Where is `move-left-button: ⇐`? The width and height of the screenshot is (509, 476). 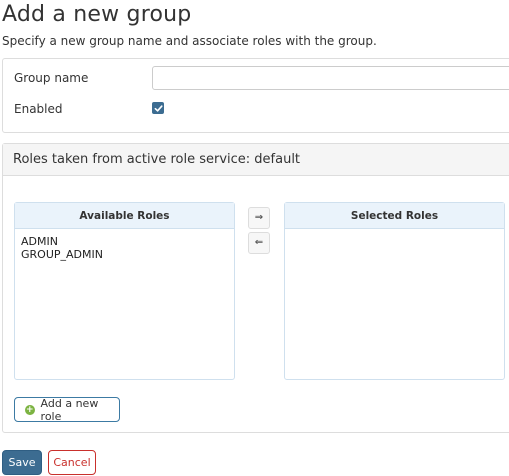
move-left-button: ⇐ is located at coordinates (259, 243).